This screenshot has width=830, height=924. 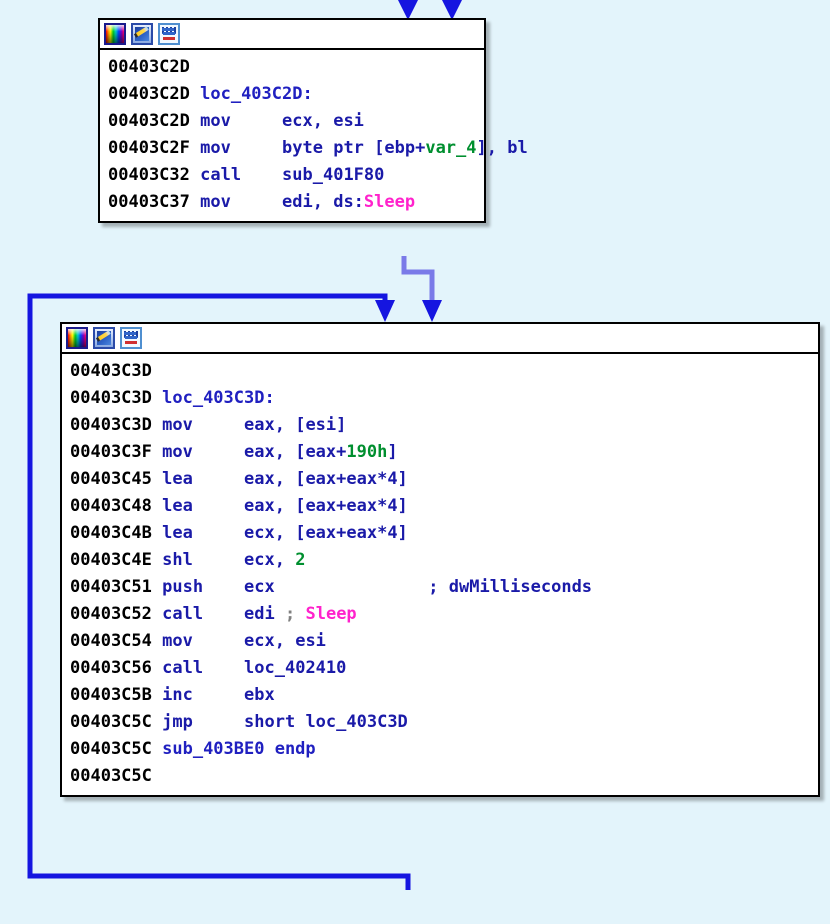 I want to click on asm-token-num: 190h, so click(x=367, y=452).